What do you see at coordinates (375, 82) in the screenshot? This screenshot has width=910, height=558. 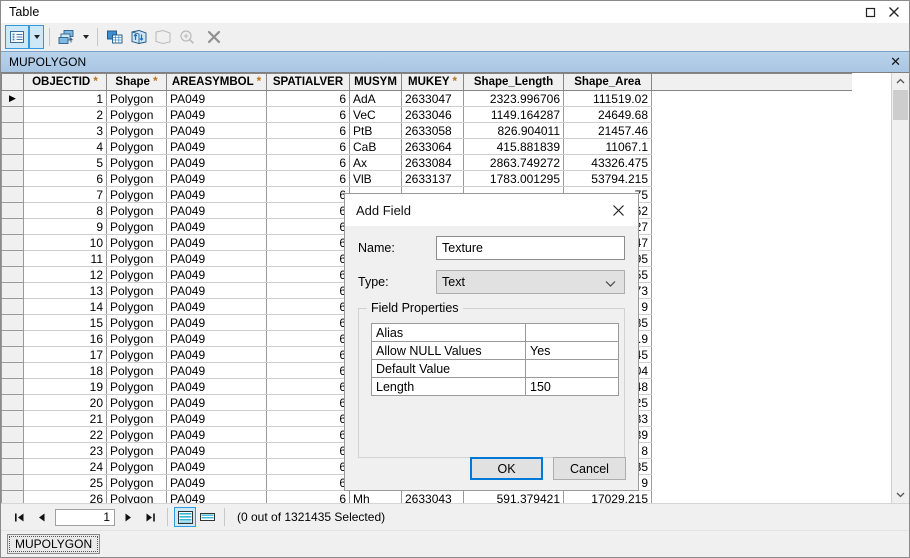 I see `column-header-musym: MUSYM` at bounding box center [375, 82].